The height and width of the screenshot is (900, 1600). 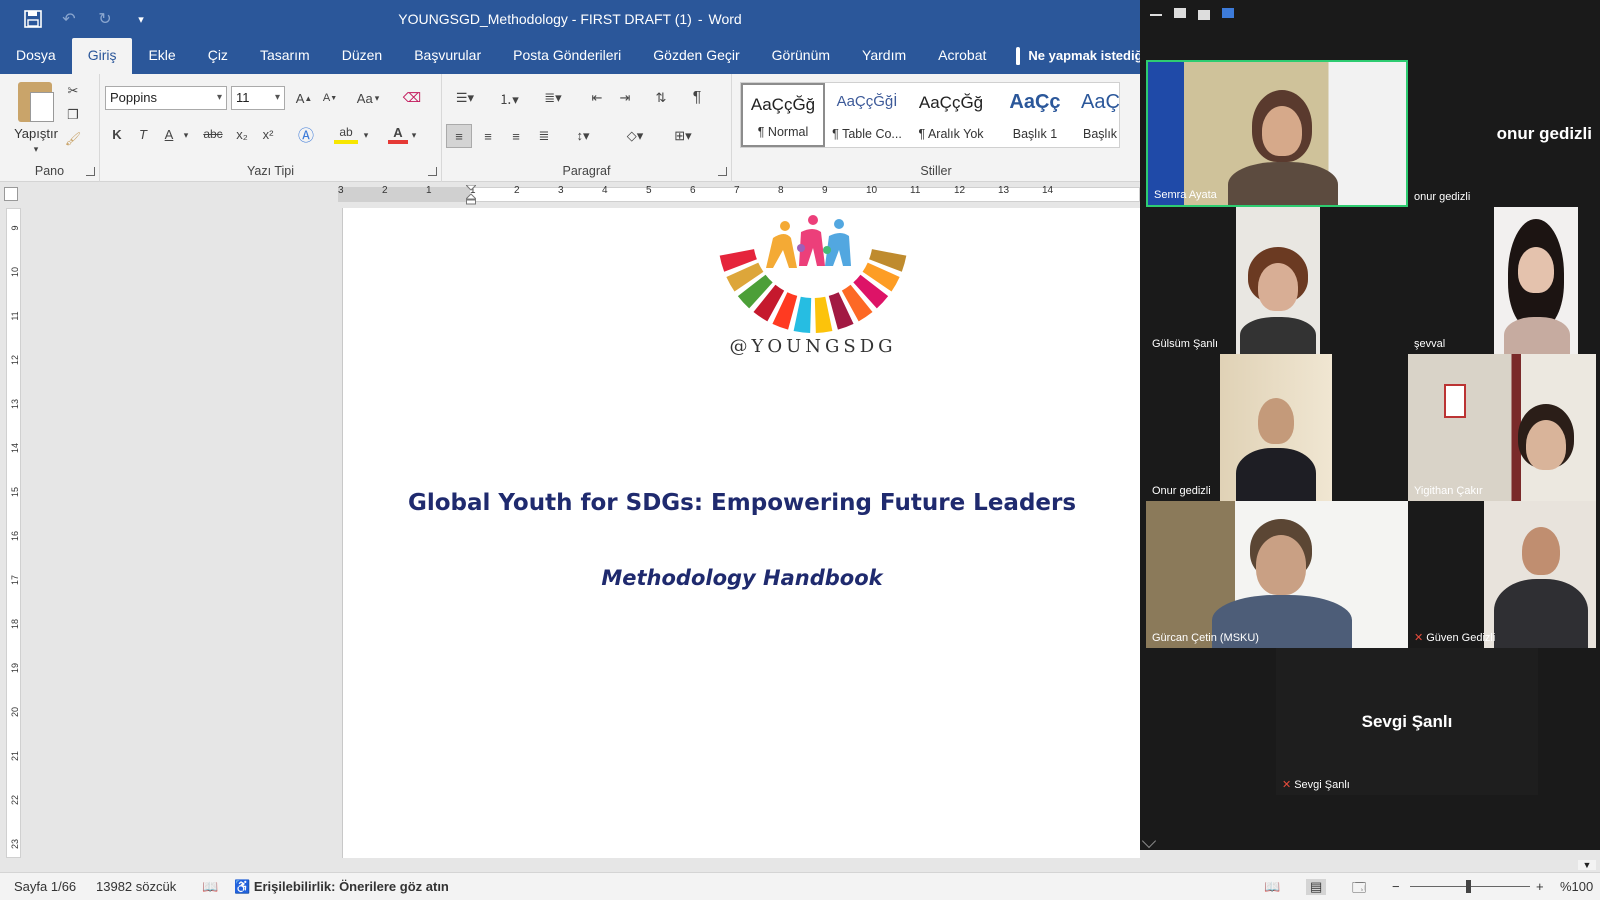 What do you see at coordinates (447, 56) in the screenshot?
I see `tab-references: Başvurular` at bounding box center [447, 56].